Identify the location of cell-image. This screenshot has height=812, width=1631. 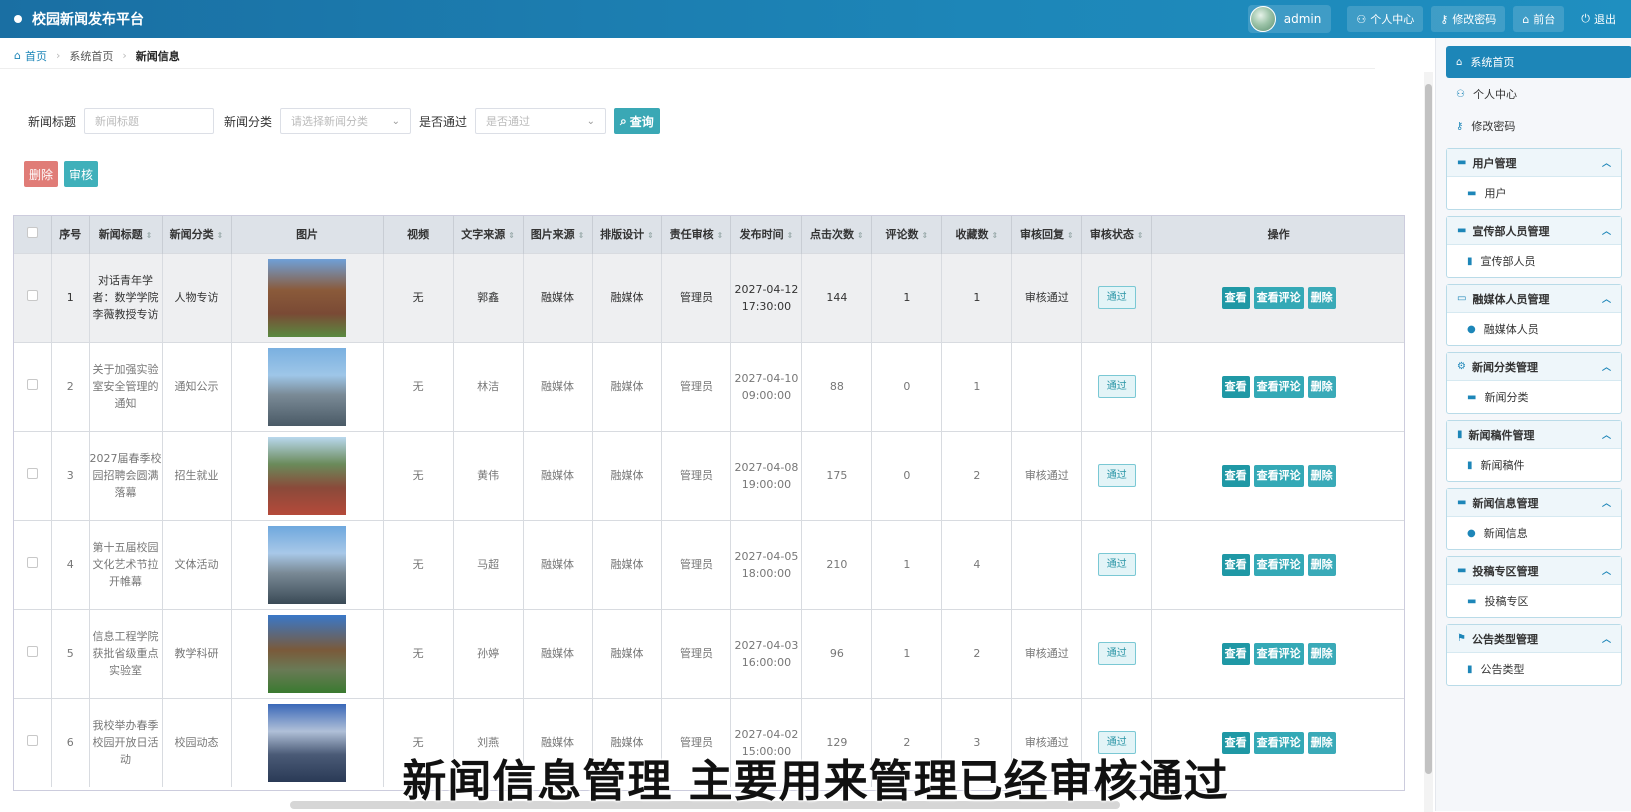
(307, 653).